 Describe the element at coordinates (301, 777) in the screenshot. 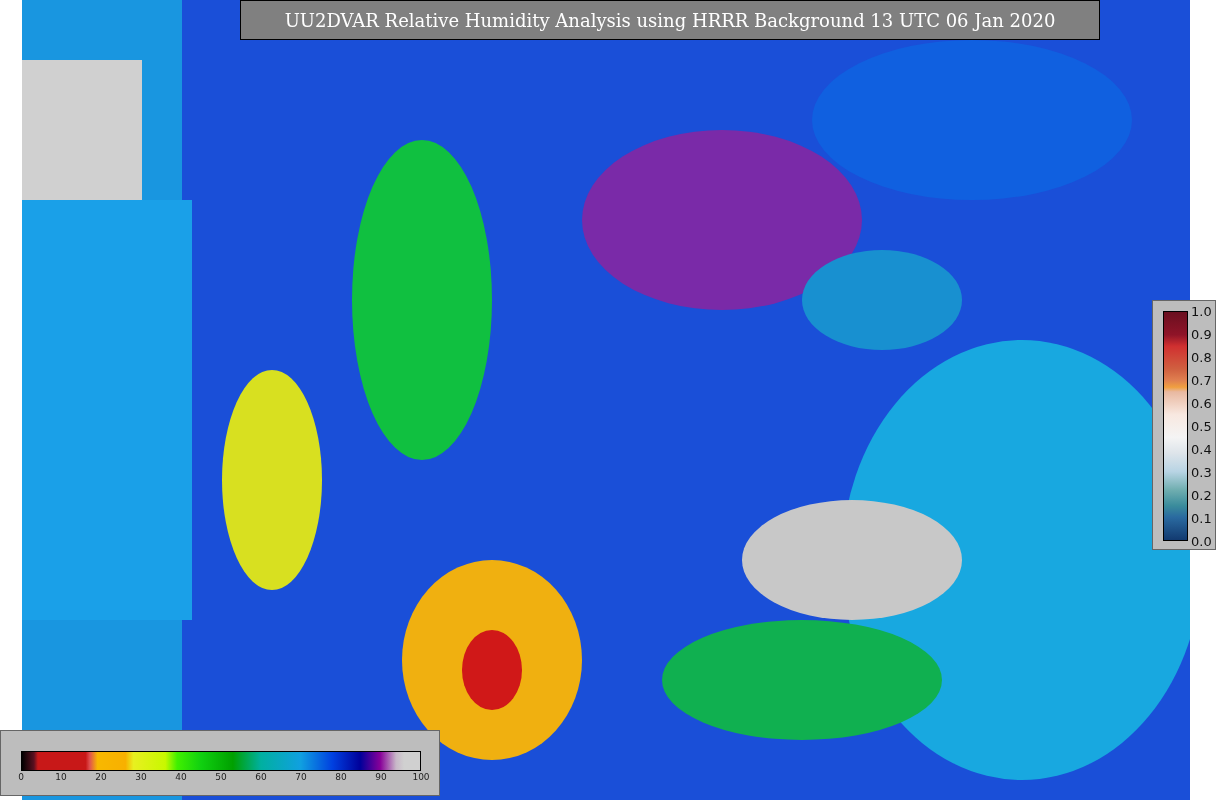

I see `tick-label: 70` at that location.